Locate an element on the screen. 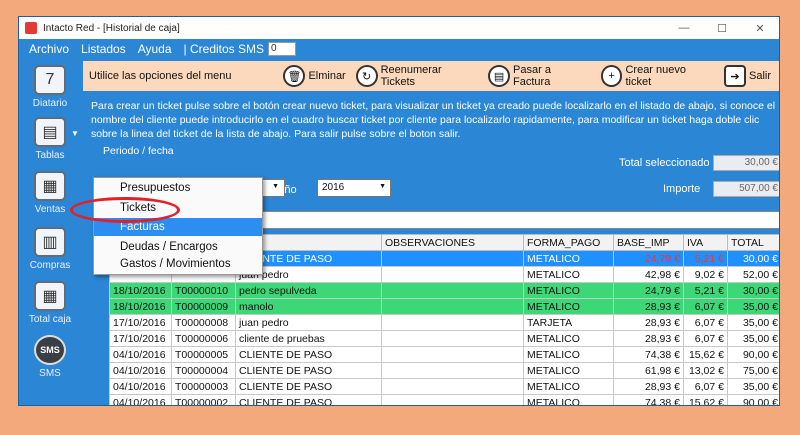 This screenshot has width=800, height=435. chevron-down-icon: ▼ is located at coordinates (75, 133).